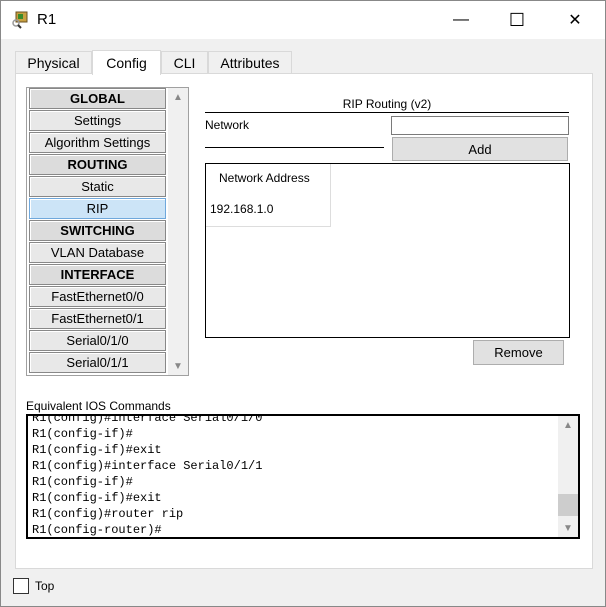  What do you see at coordinates (53, 62) in the screenshot?
I see `tab-physical: Physical` at bounding box center [53, 62].